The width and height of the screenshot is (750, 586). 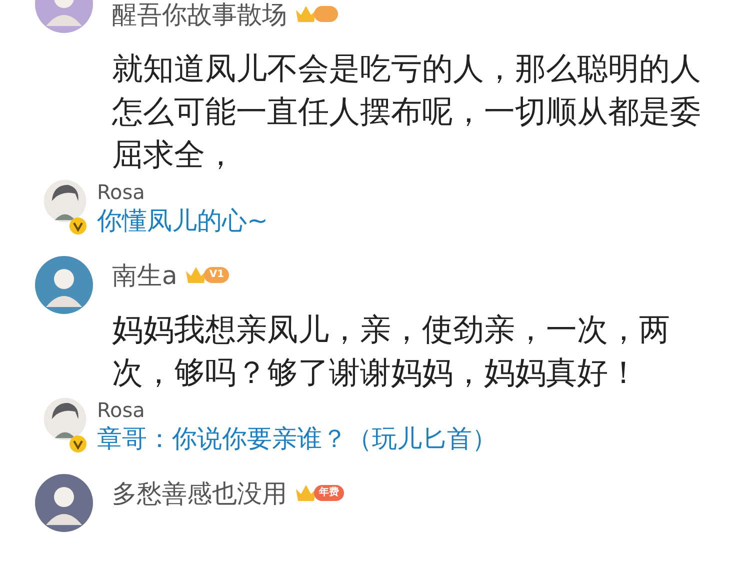 What do you see at coordinates (217, 275) in the screenshot?
I see `level-badge: V1` at bounding box center [217, 275].